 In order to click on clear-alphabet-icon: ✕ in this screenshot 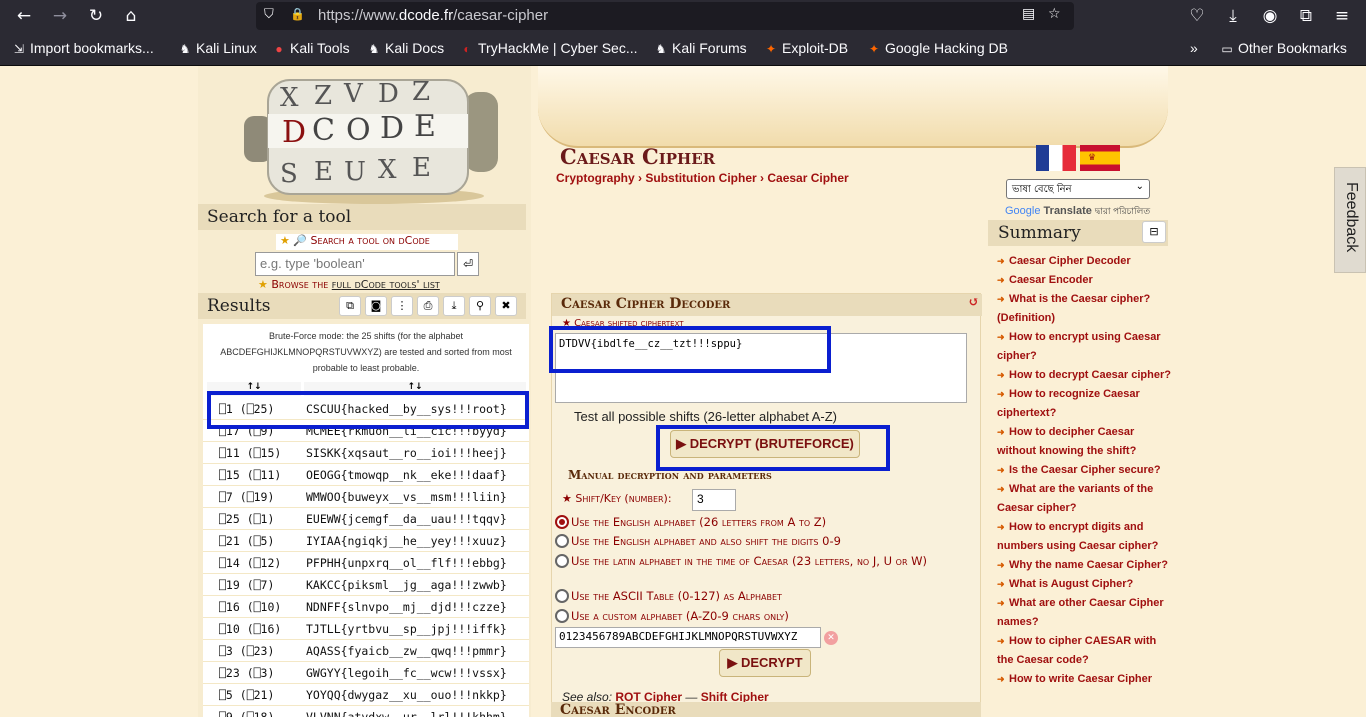, I will do `click(831, 638)`.